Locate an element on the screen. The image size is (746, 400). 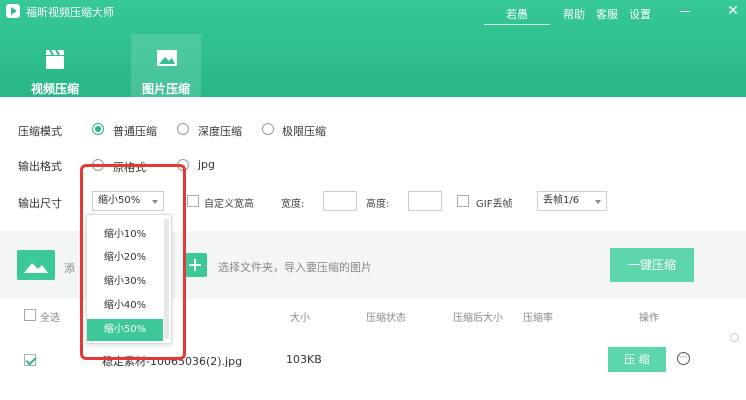
app-title: 福昕视频压缩大师 is located at coordinates (70, 12).